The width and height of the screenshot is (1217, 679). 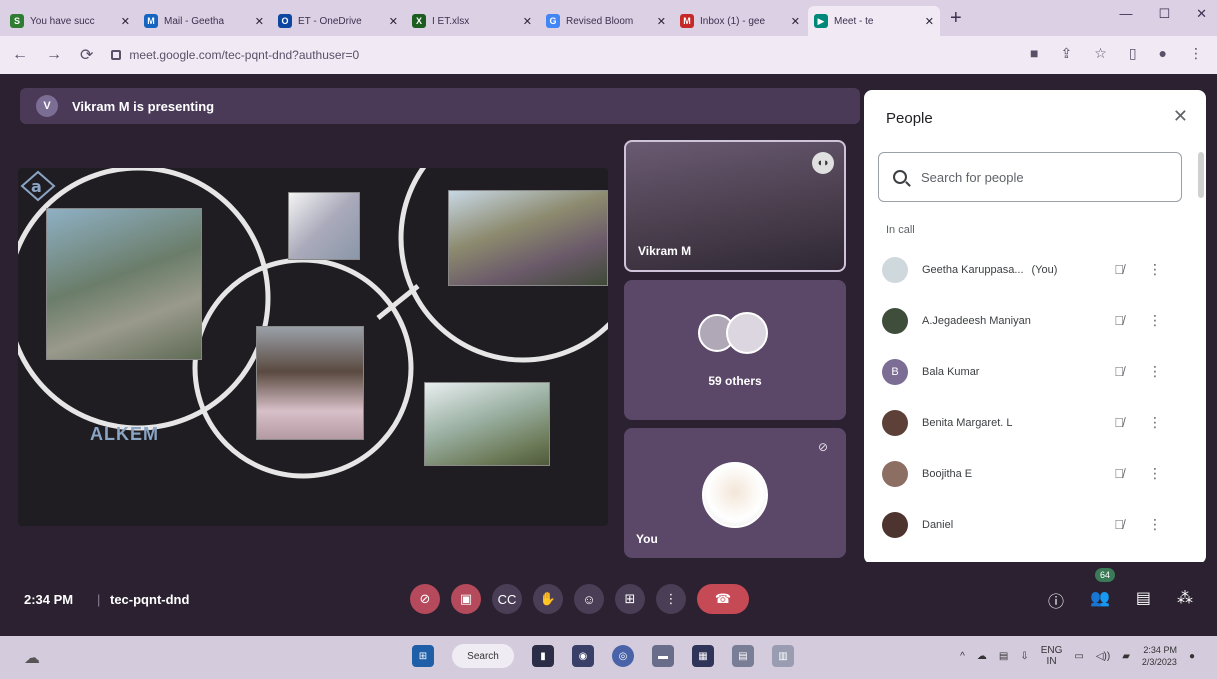 What do you see at coordinates (466, 599) in the screenshot?
I see `camera-off-button: ▣` at bounding box center [466, 599].